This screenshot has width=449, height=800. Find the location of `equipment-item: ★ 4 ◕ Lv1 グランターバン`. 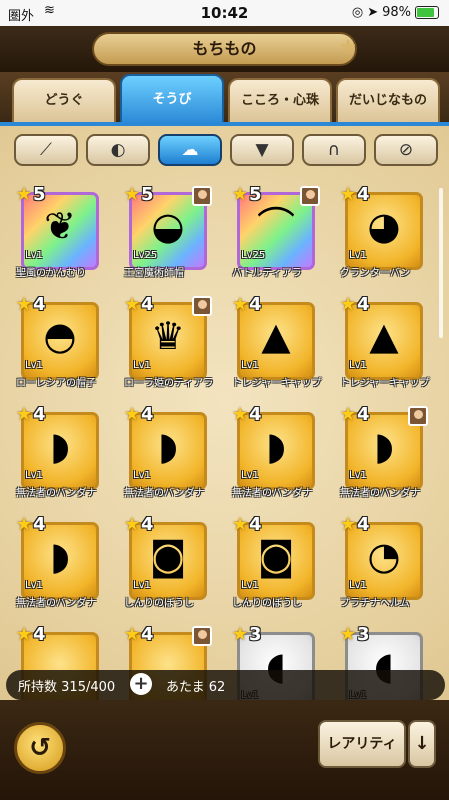

equipment-item: ★ 4 ◕ Lv1 グランターバン is located at coordinates (383, 236).